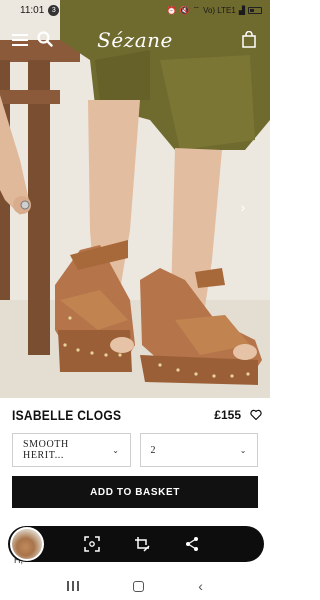 Image resolution: width=320 pixels, height=600 pixels. I want to click on clock: 11:01, so click(32, 10).